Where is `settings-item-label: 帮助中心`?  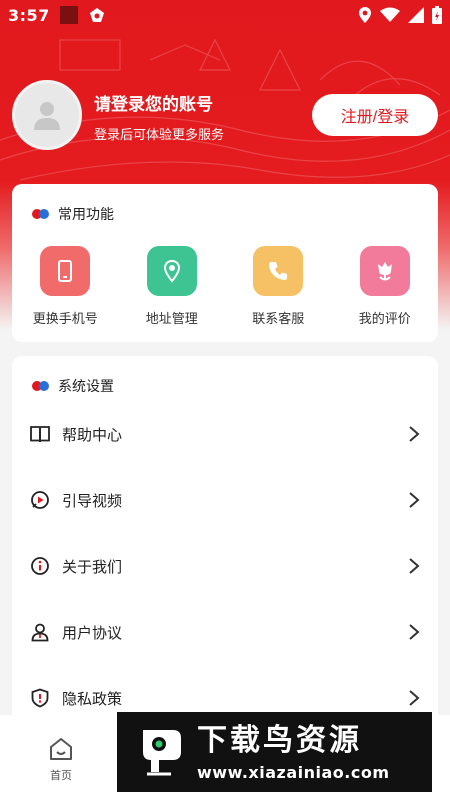 settings-item-label: 帮助中心 is located at coordinates (92, 434).